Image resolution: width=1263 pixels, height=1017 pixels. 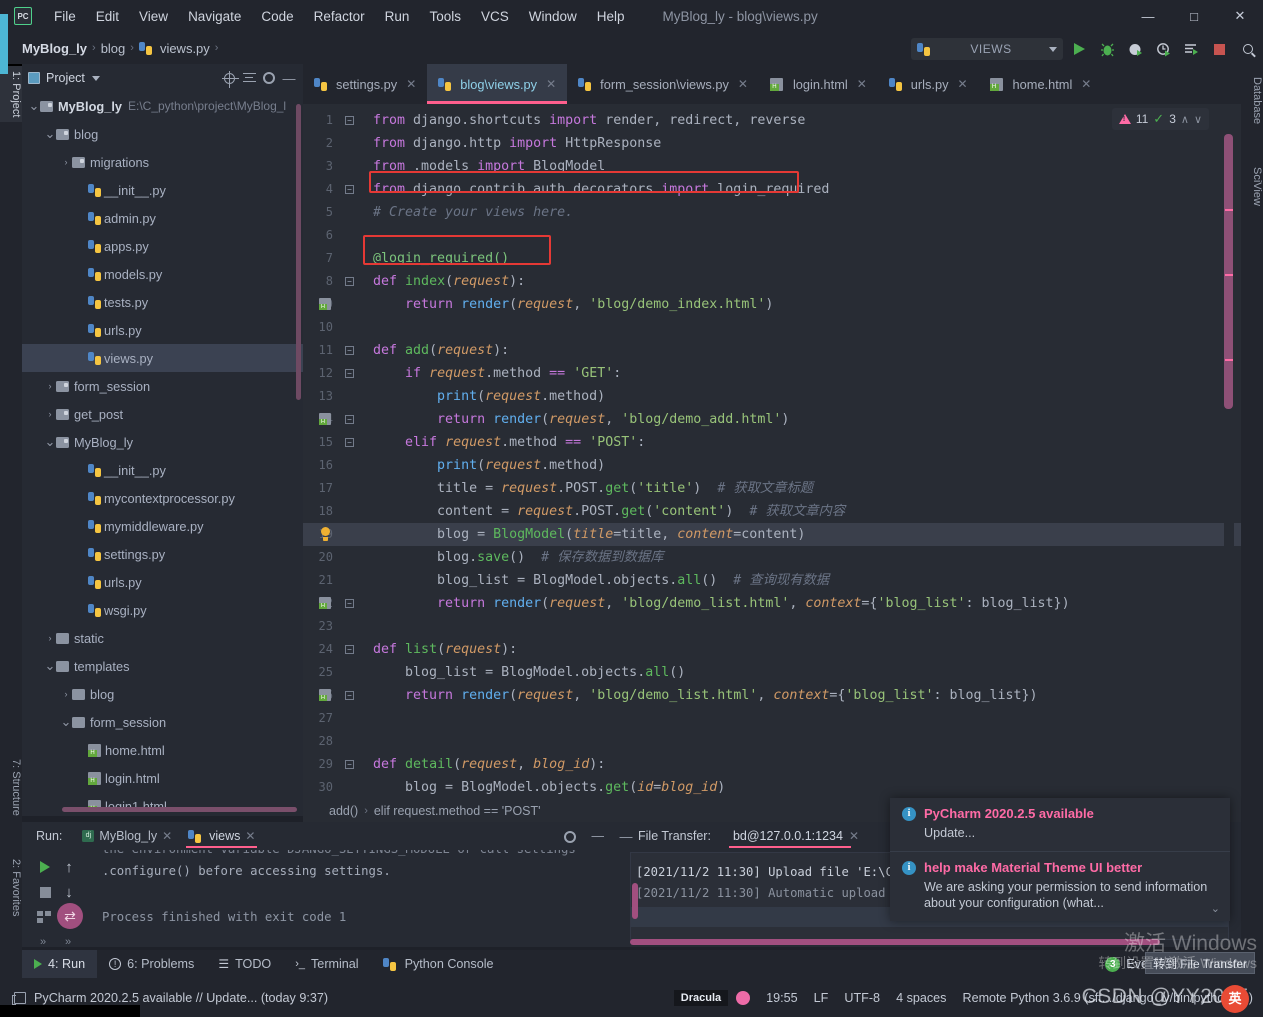 What do you see at coordinates (796, 836) in the screenshot?
I see `file-transfer-tab: bd@127.0.0.1:1234 ✕` at bounding box center [796, 836].